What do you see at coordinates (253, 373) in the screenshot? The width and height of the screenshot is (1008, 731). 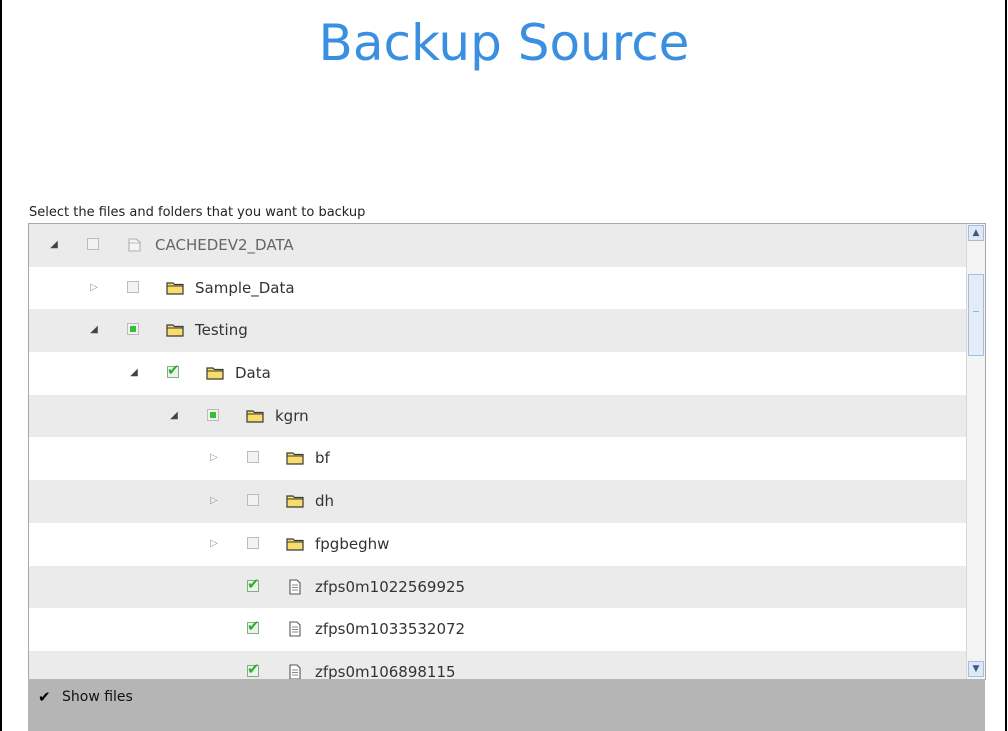 I see `tree-row-label: Data` at bounding box center [253, 373].